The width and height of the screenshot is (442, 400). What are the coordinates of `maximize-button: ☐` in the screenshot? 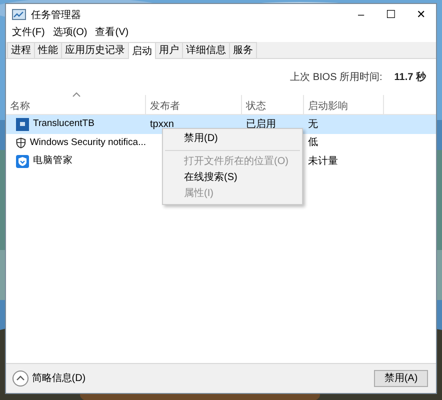 It's located at (391, 15).